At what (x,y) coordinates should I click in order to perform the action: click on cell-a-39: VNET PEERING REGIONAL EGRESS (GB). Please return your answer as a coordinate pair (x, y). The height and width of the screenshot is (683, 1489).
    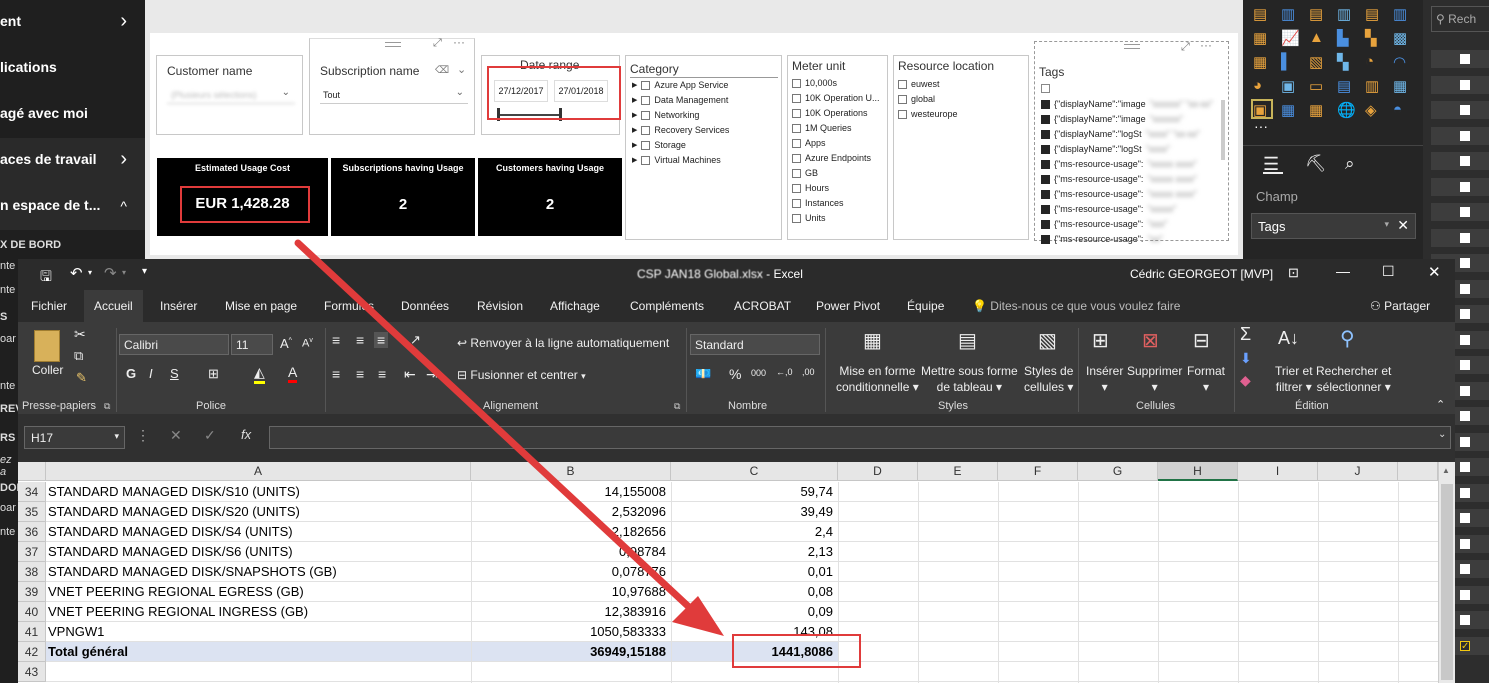
    Looking at the image, I should click on (258, 592).